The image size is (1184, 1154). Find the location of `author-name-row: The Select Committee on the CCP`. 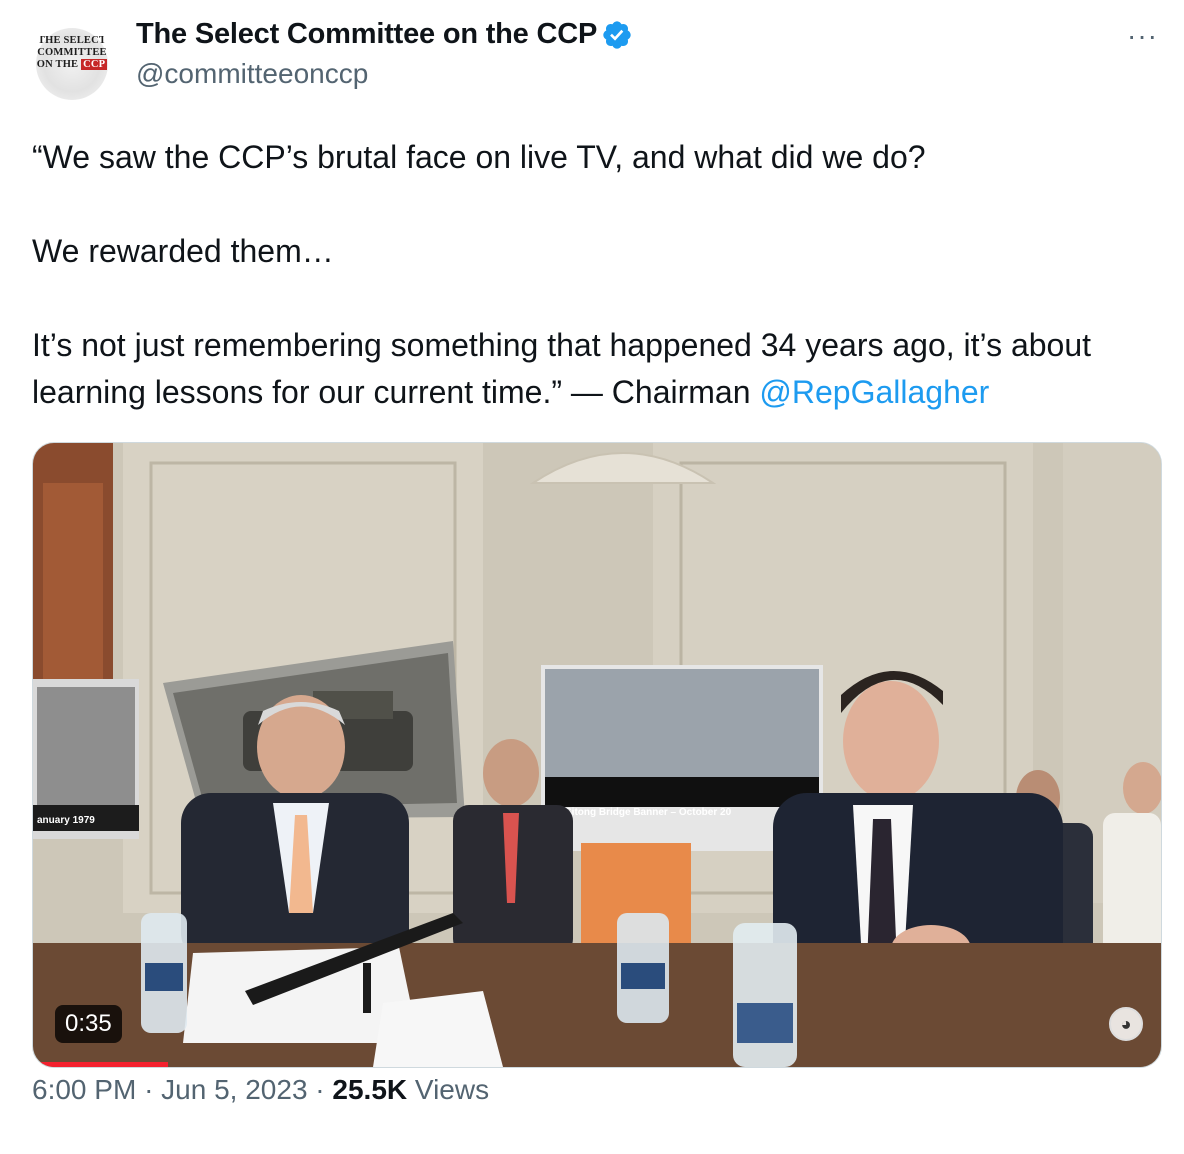

author-name-row: The Select Committee on the CCP is located at coordinates (384, 34).